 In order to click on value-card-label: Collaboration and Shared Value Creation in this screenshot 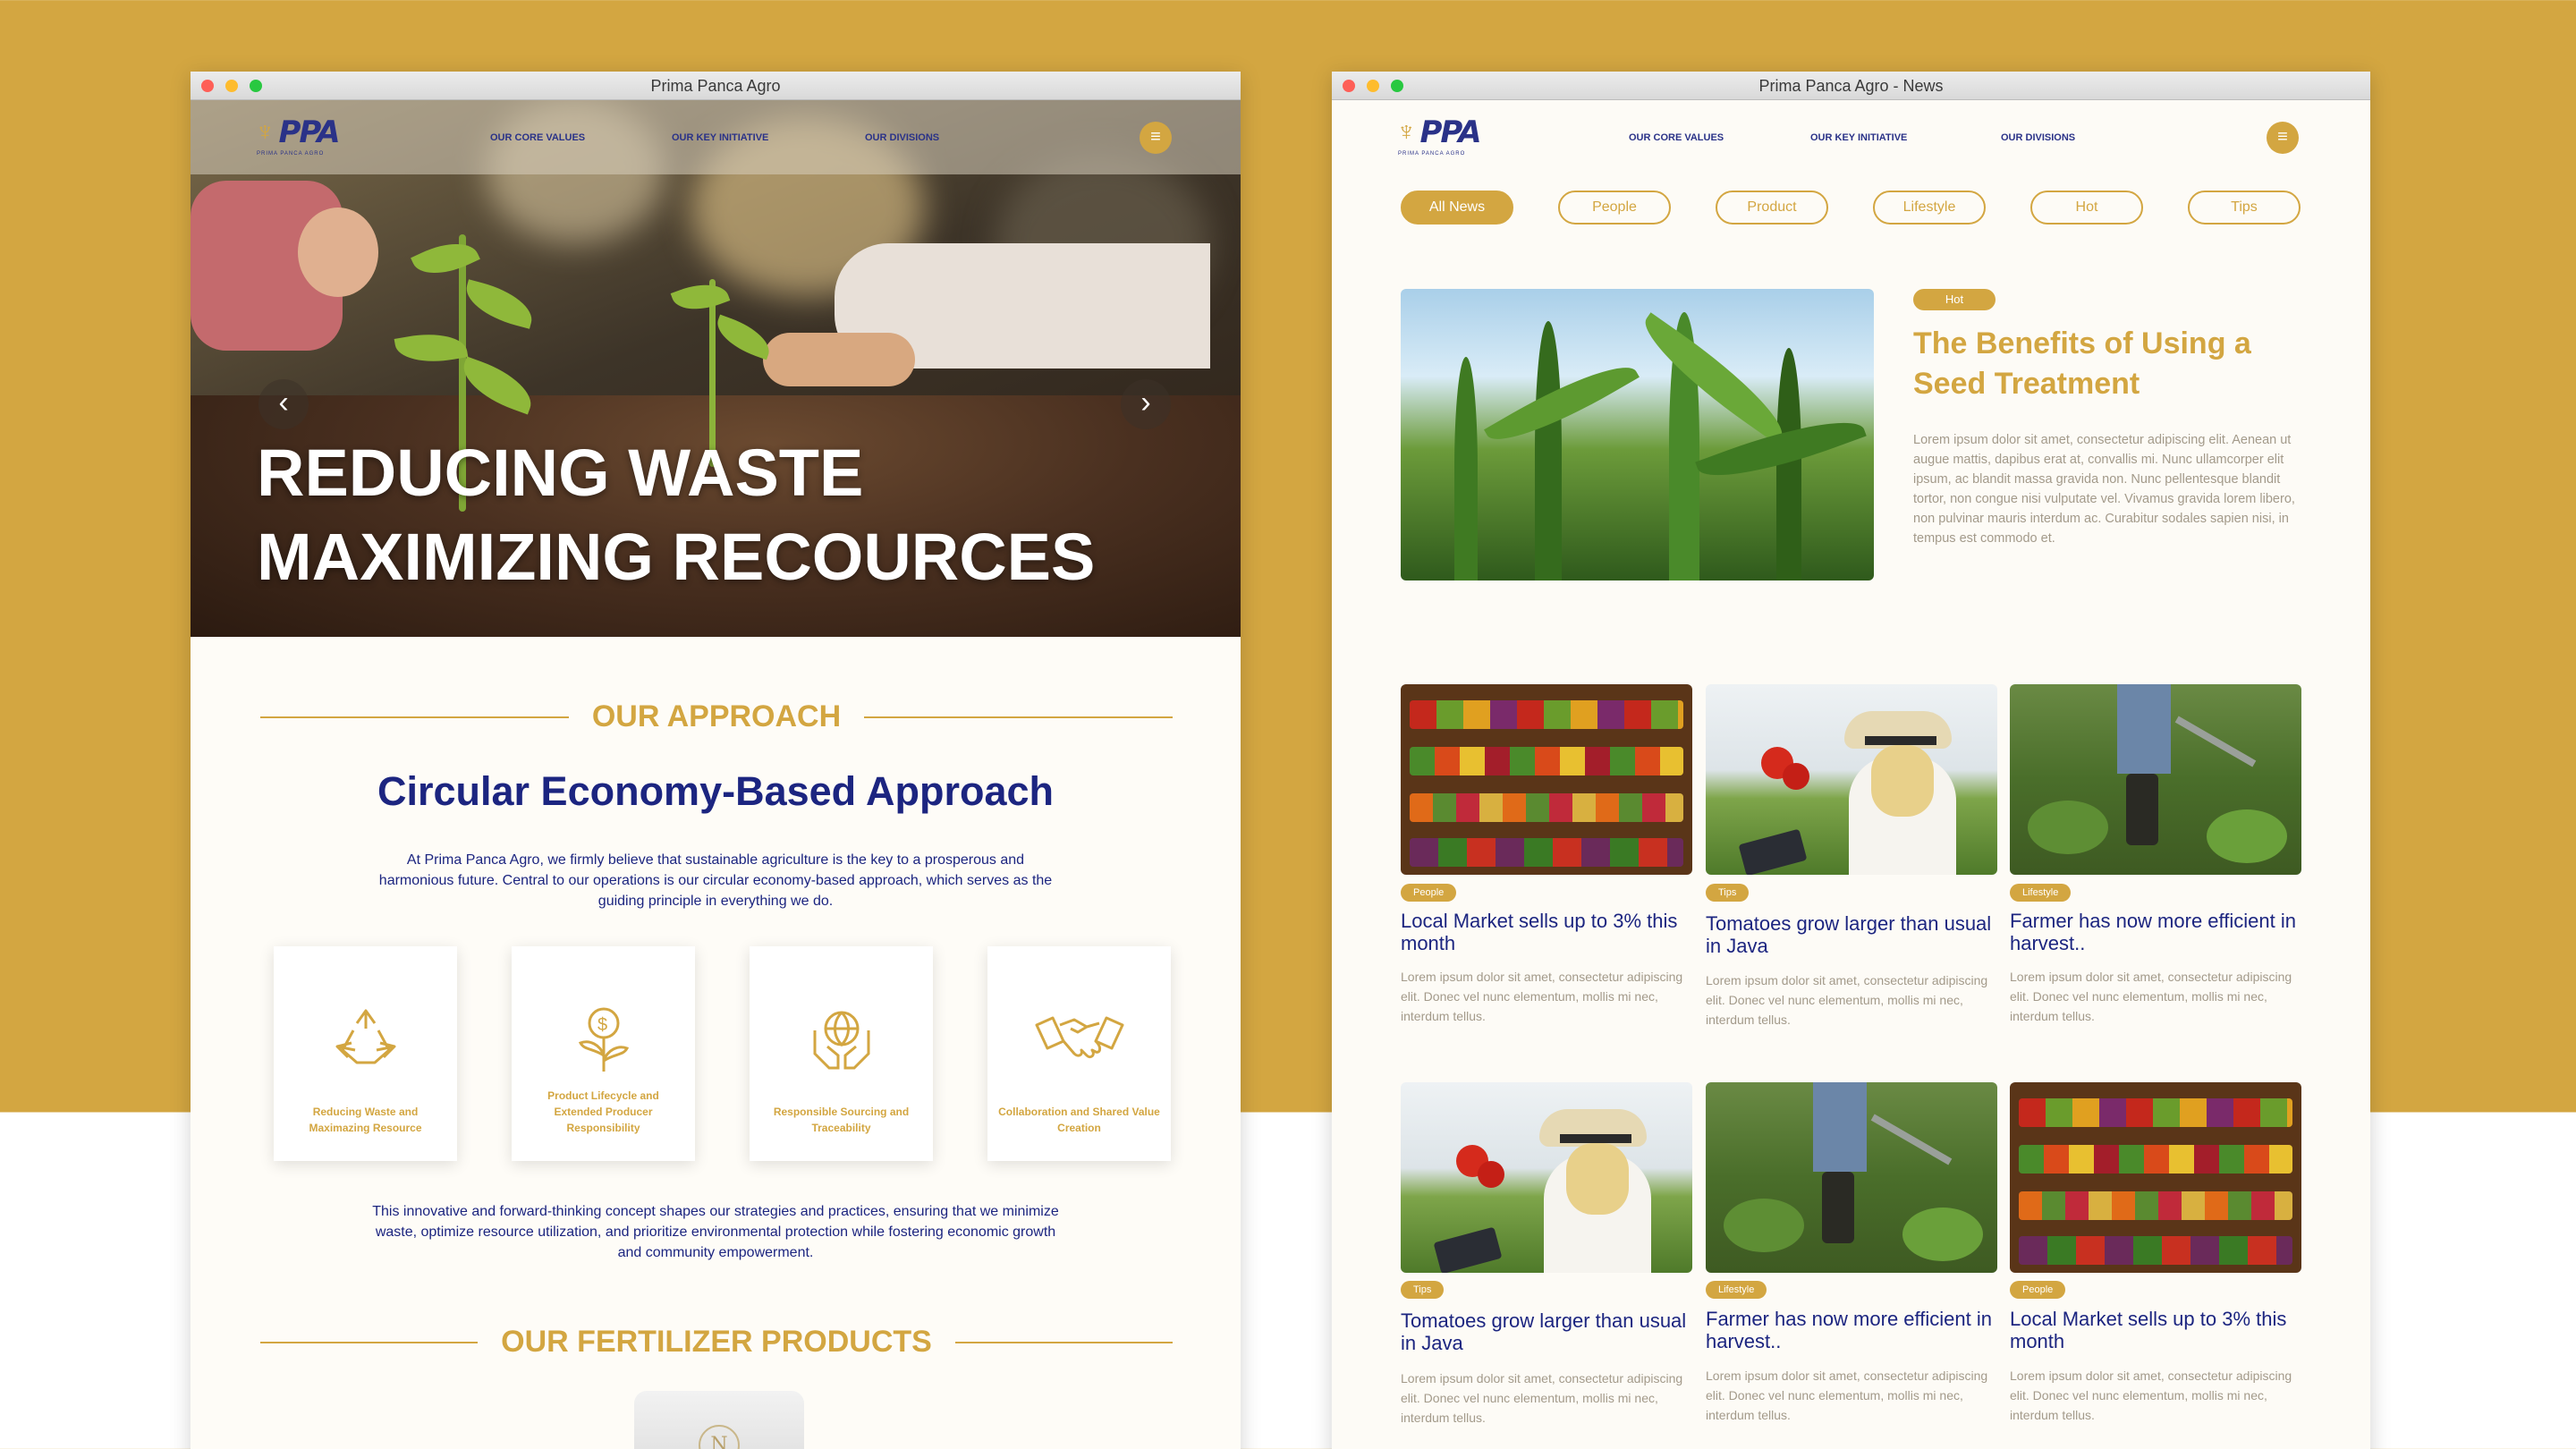, I will do `click(1079, 1120)`.